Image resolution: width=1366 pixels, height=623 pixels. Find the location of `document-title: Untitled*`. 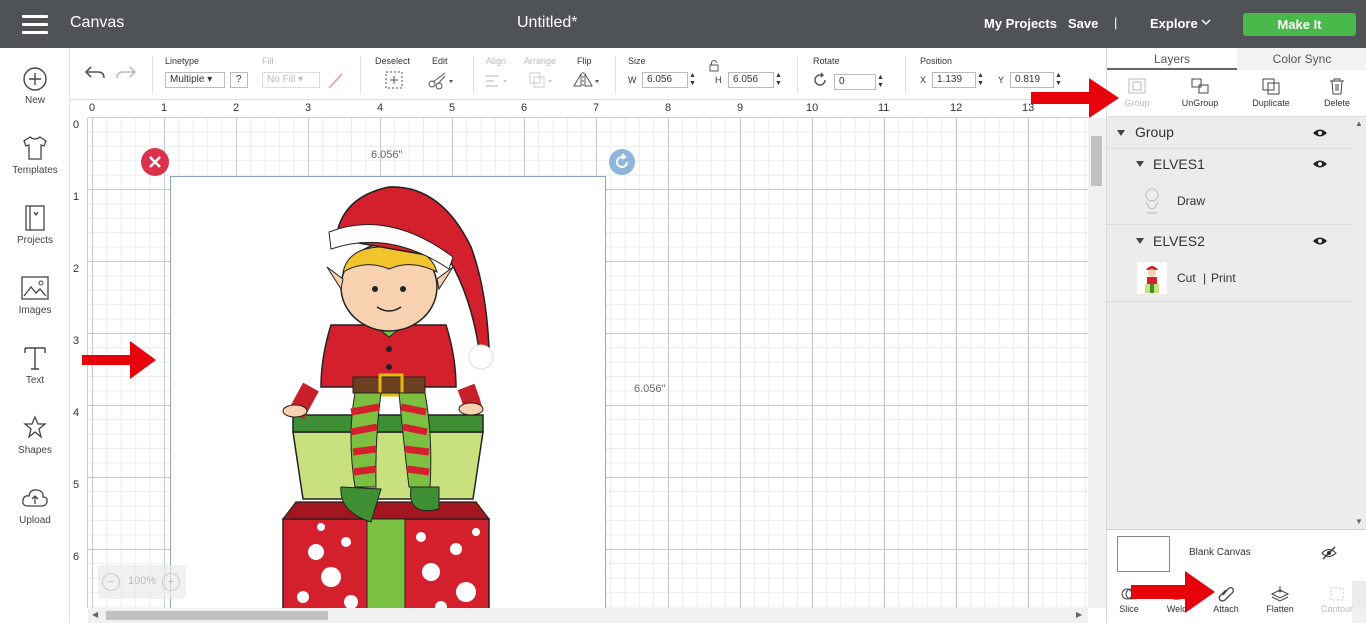

document-title: Untitled* is located at coordinates (547, 22).